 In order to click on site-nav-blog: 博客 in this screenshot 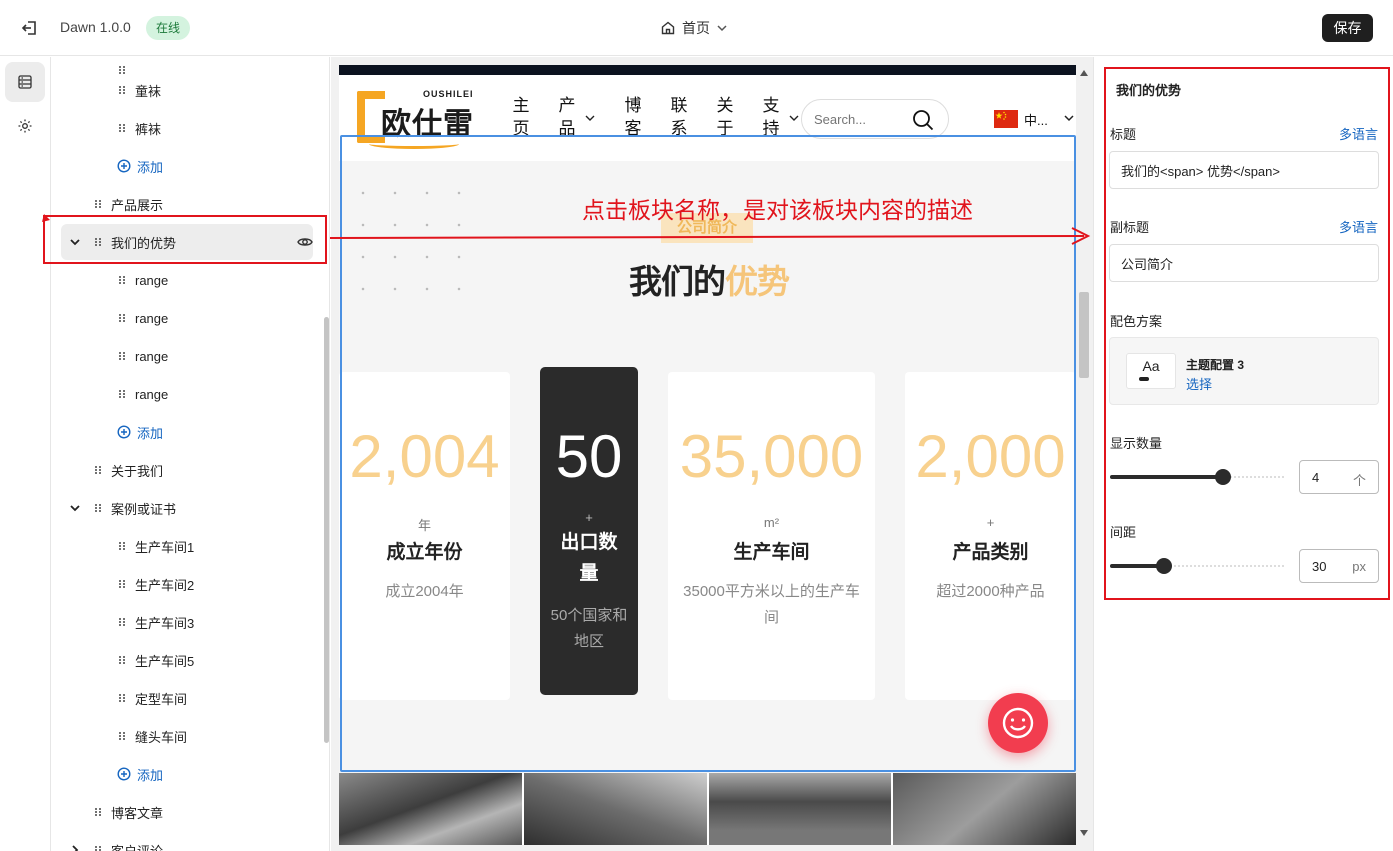, I will do `click(633, 118)`.